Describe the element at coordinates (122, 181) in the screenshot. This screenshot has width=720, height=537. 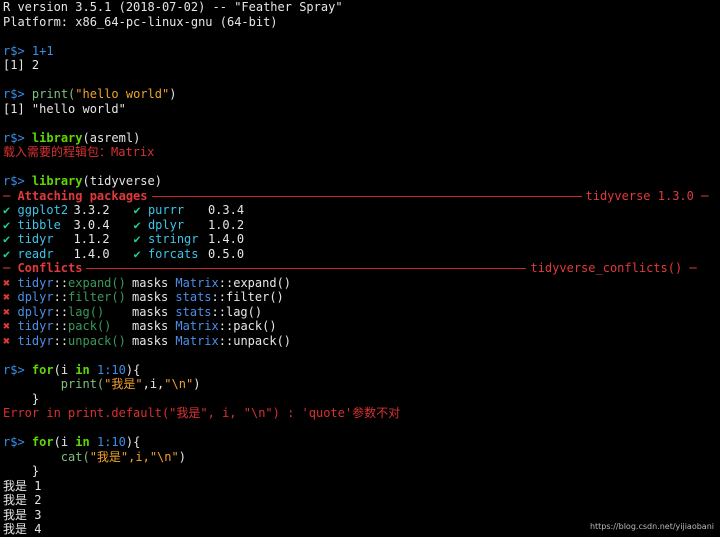
I see `command-arg: (tidyverse)` at that location.